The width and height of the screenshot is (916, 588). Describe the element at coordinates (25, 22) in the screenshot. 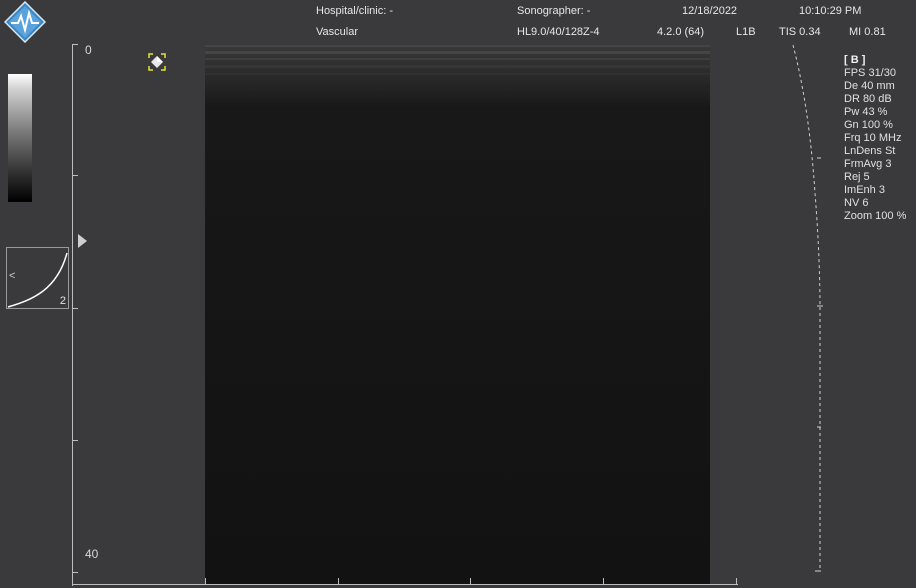

I see `heartbeat-logo-icon` at that location.